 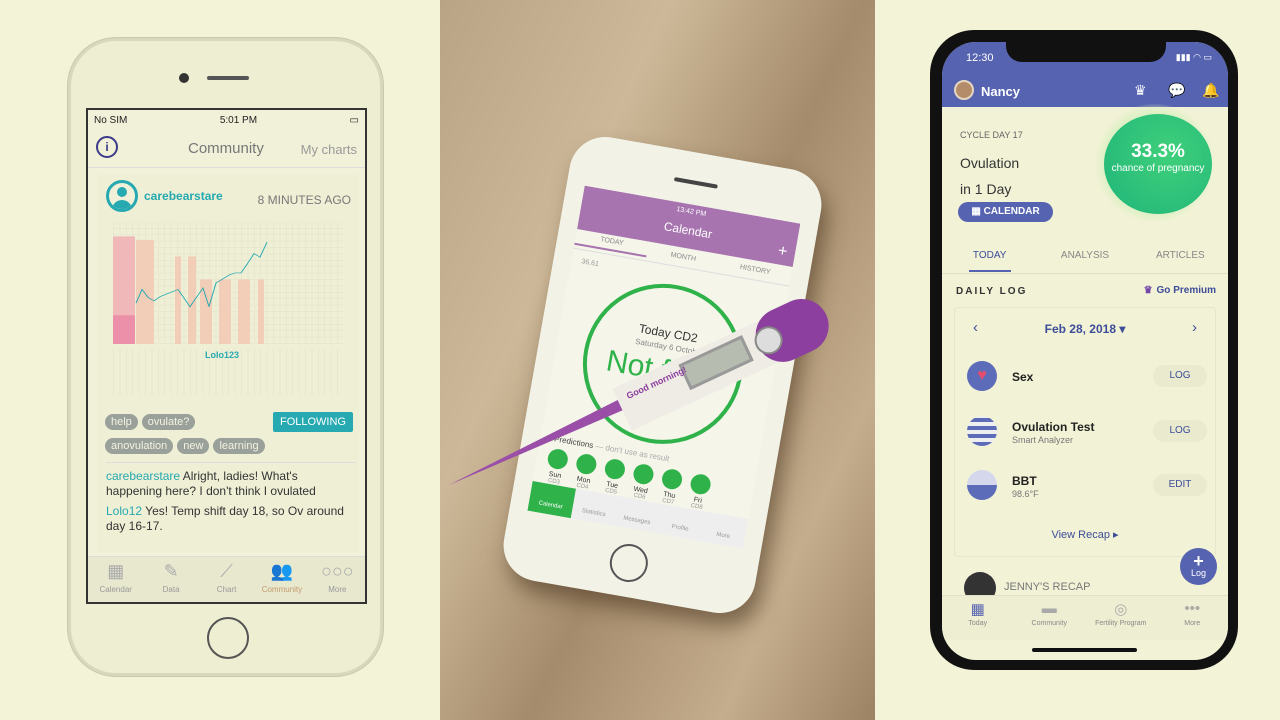 What do you see at coordinates (143, 476) in the screenshot?
I see `comment-user: carebearstare` at bounding box center [143, 476].